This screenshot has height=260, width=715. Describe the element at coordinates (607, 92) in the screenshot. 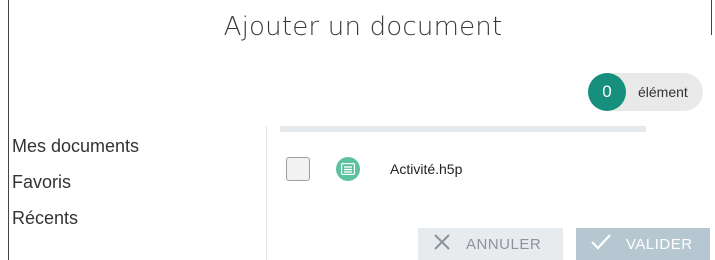

I see `selection-count-badge: 0` at that location.